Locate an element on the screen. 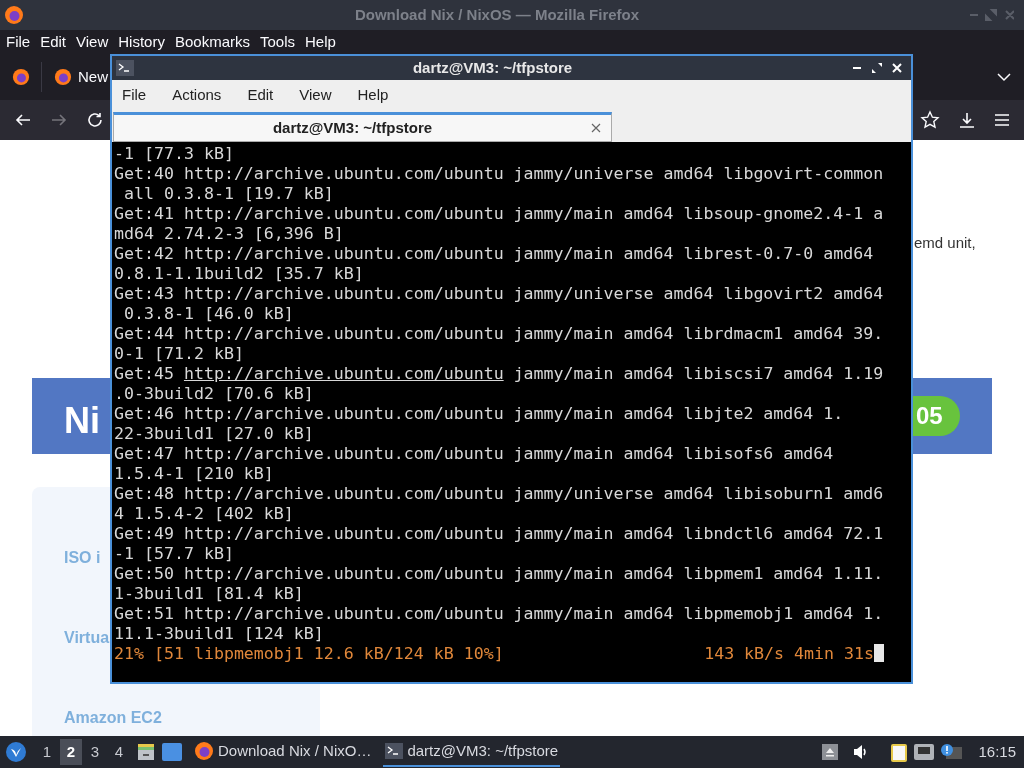 This screenshot has height=768, width=1024. terminal-line: 4 1.5.4-2 [402 kB] is located at coordinates (204, 514).